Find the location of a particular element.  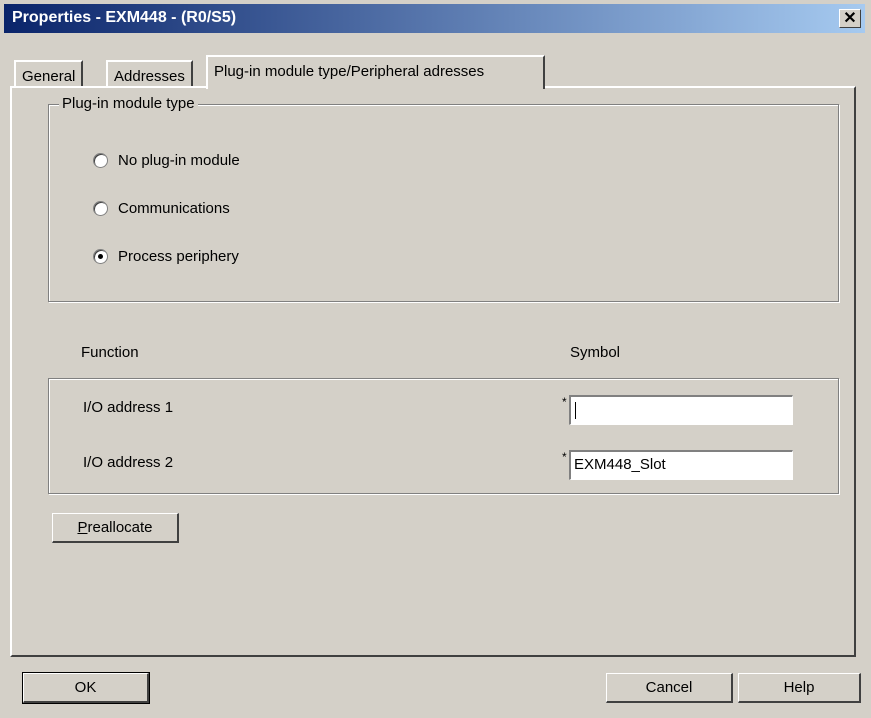

tab-general-label: General is located at coordinates (49, 76).